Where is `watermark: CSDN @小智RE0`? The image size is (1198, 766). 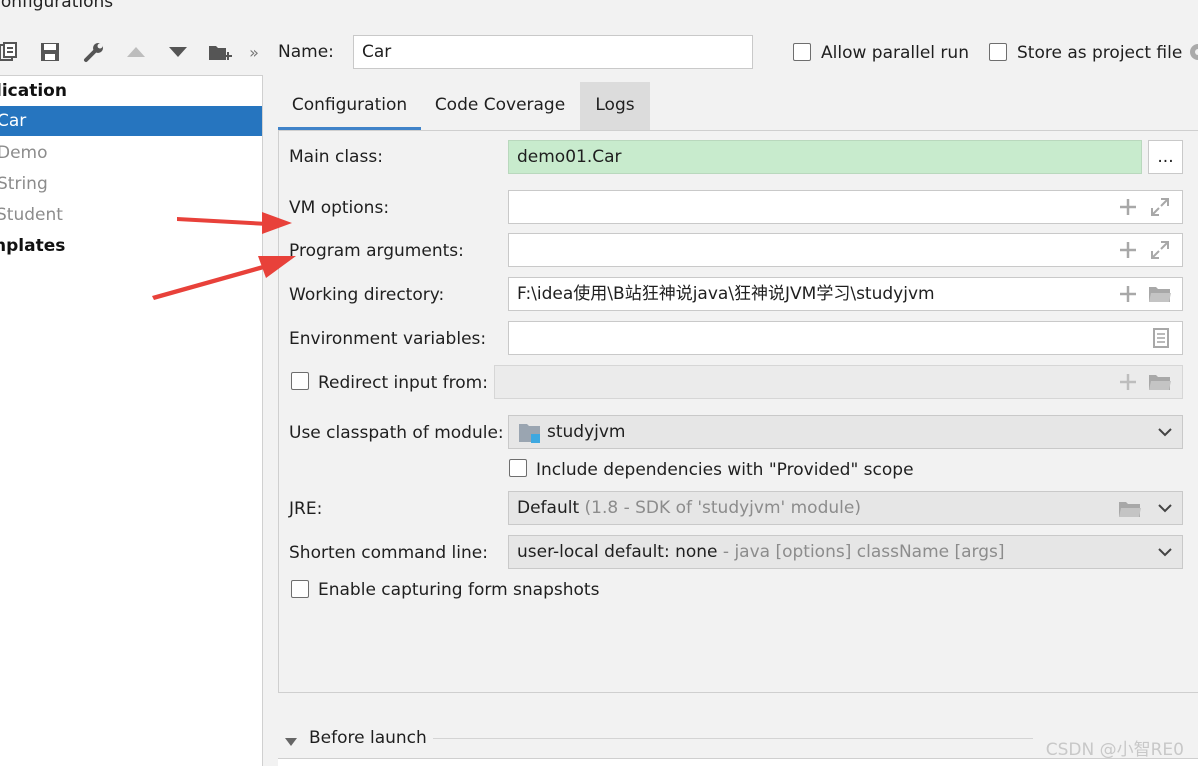 watermark: CSDN @小智RE0 is located at coordinates (1114, 750).